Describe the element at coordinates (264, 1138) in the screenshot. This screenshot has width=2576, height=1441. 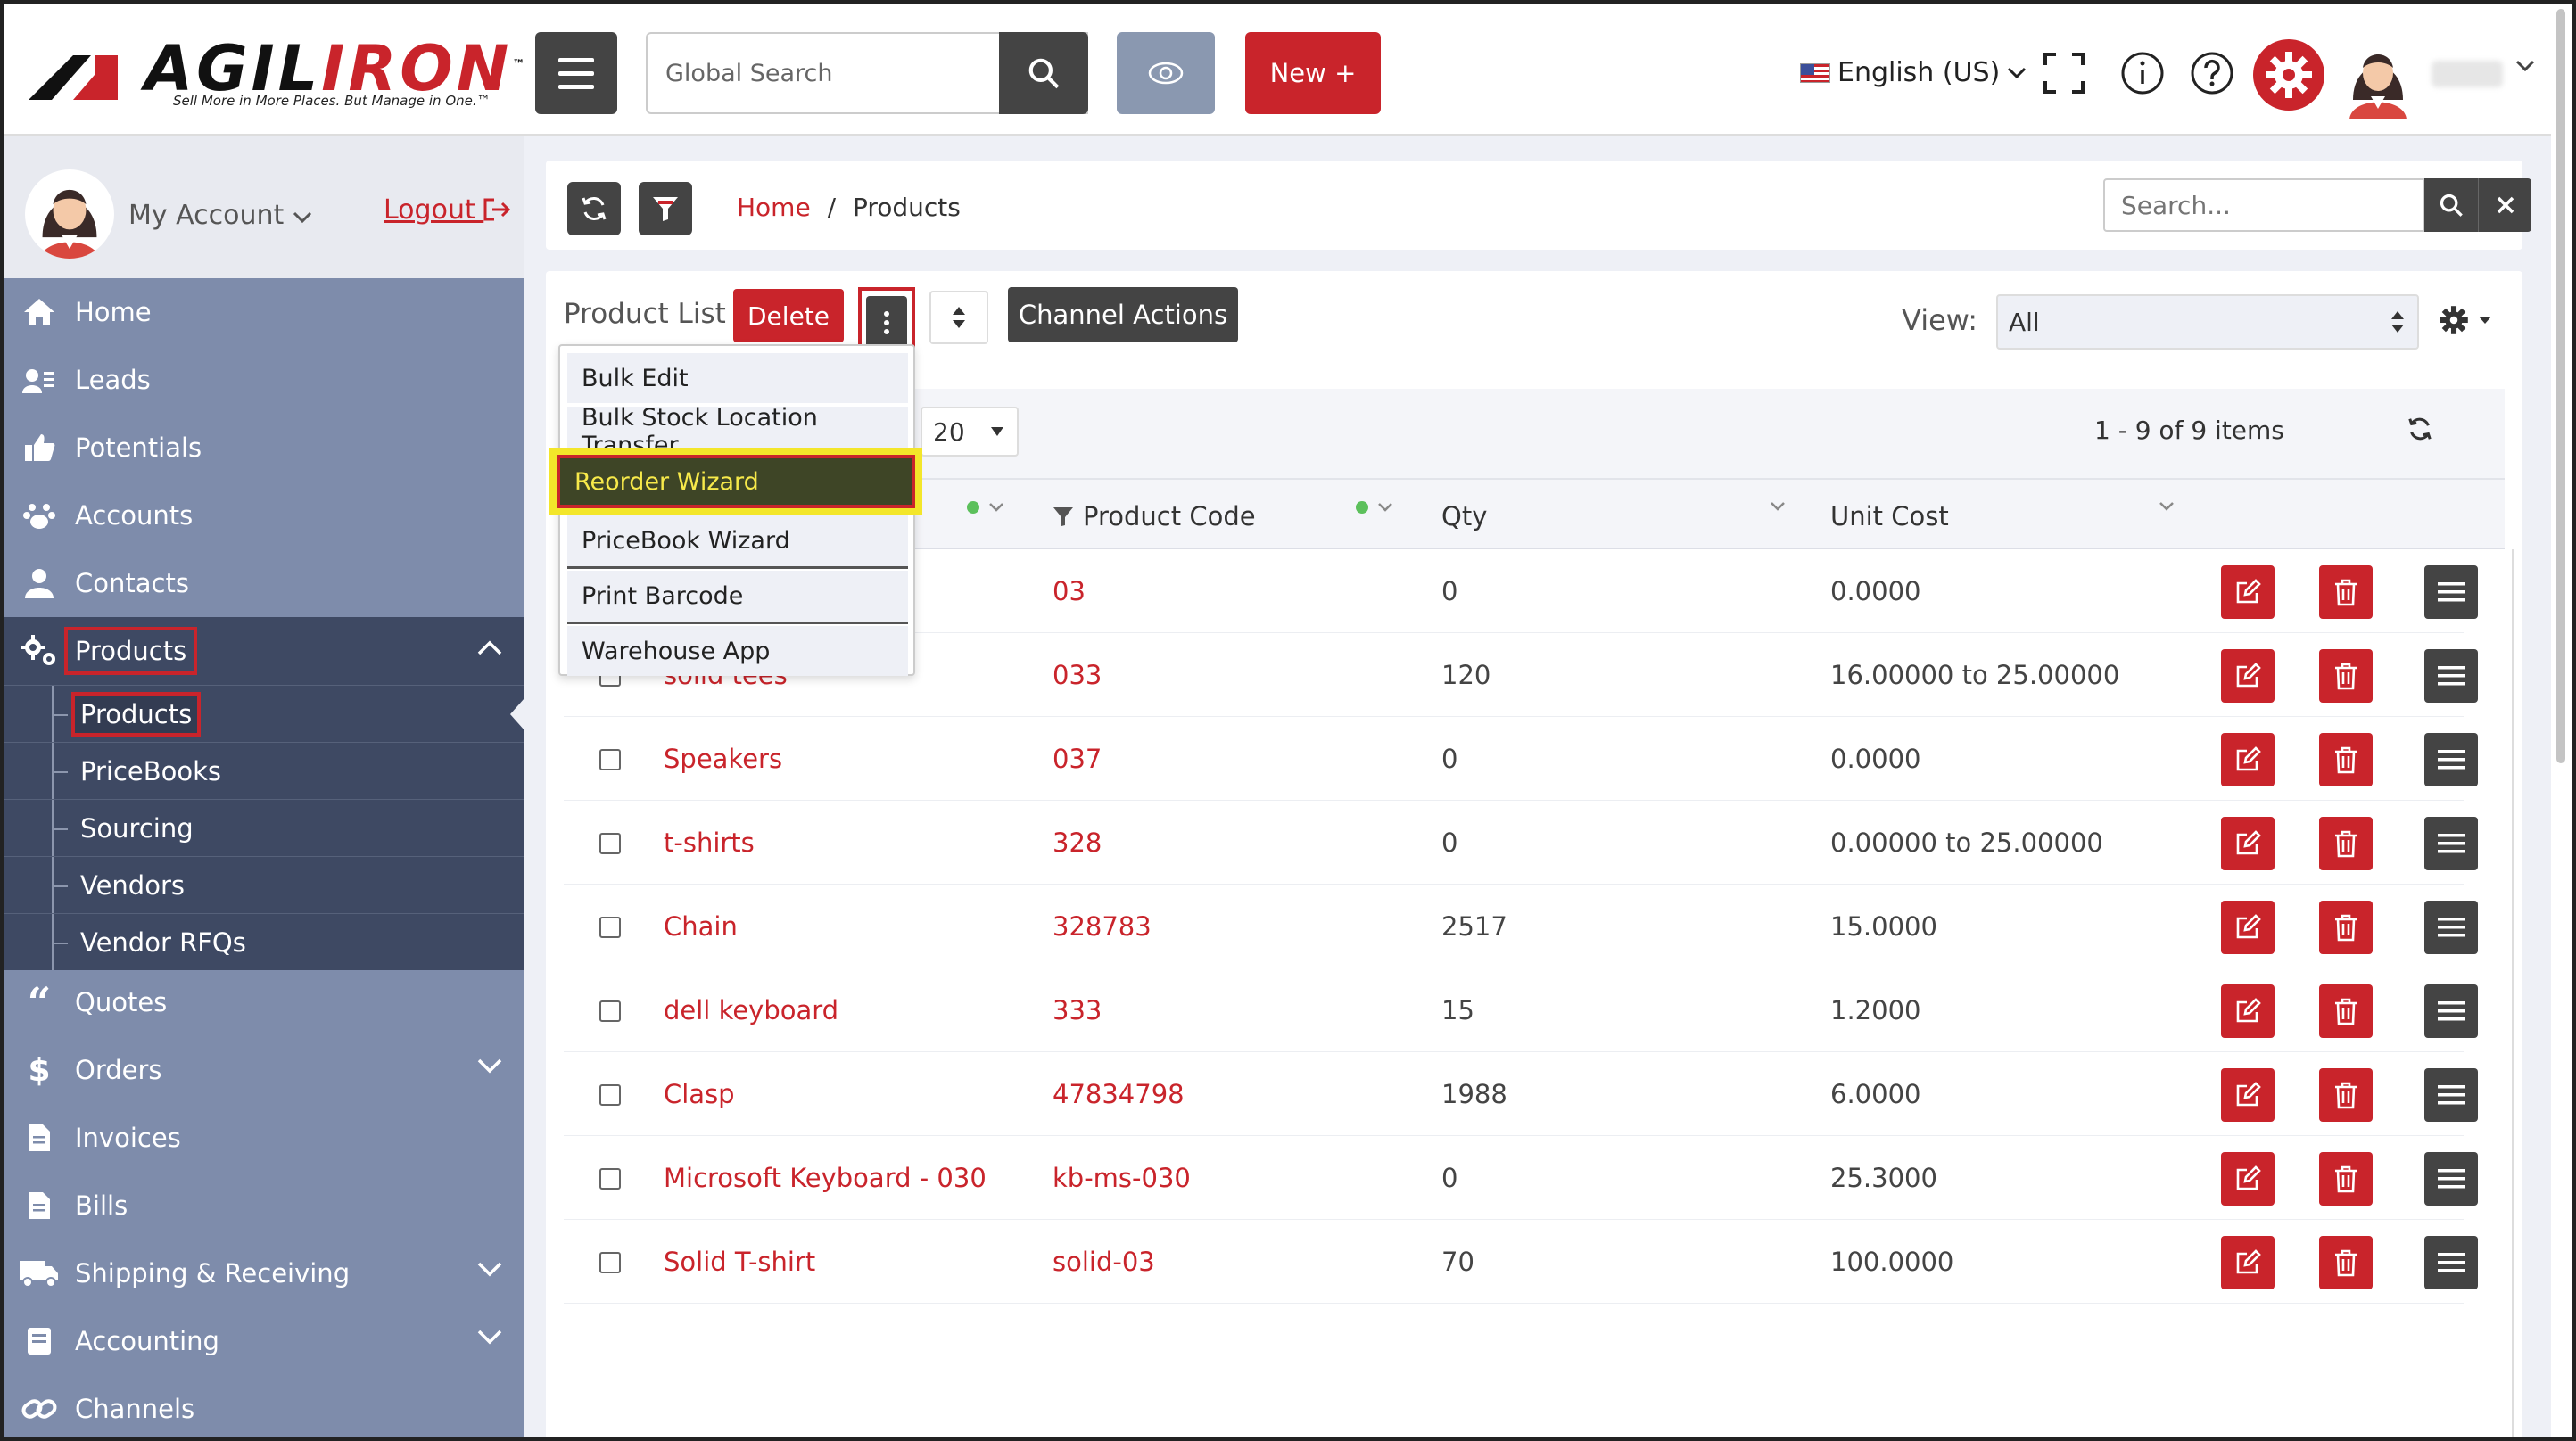
I see `sidebar-item-invoices: Invoices` at that location.